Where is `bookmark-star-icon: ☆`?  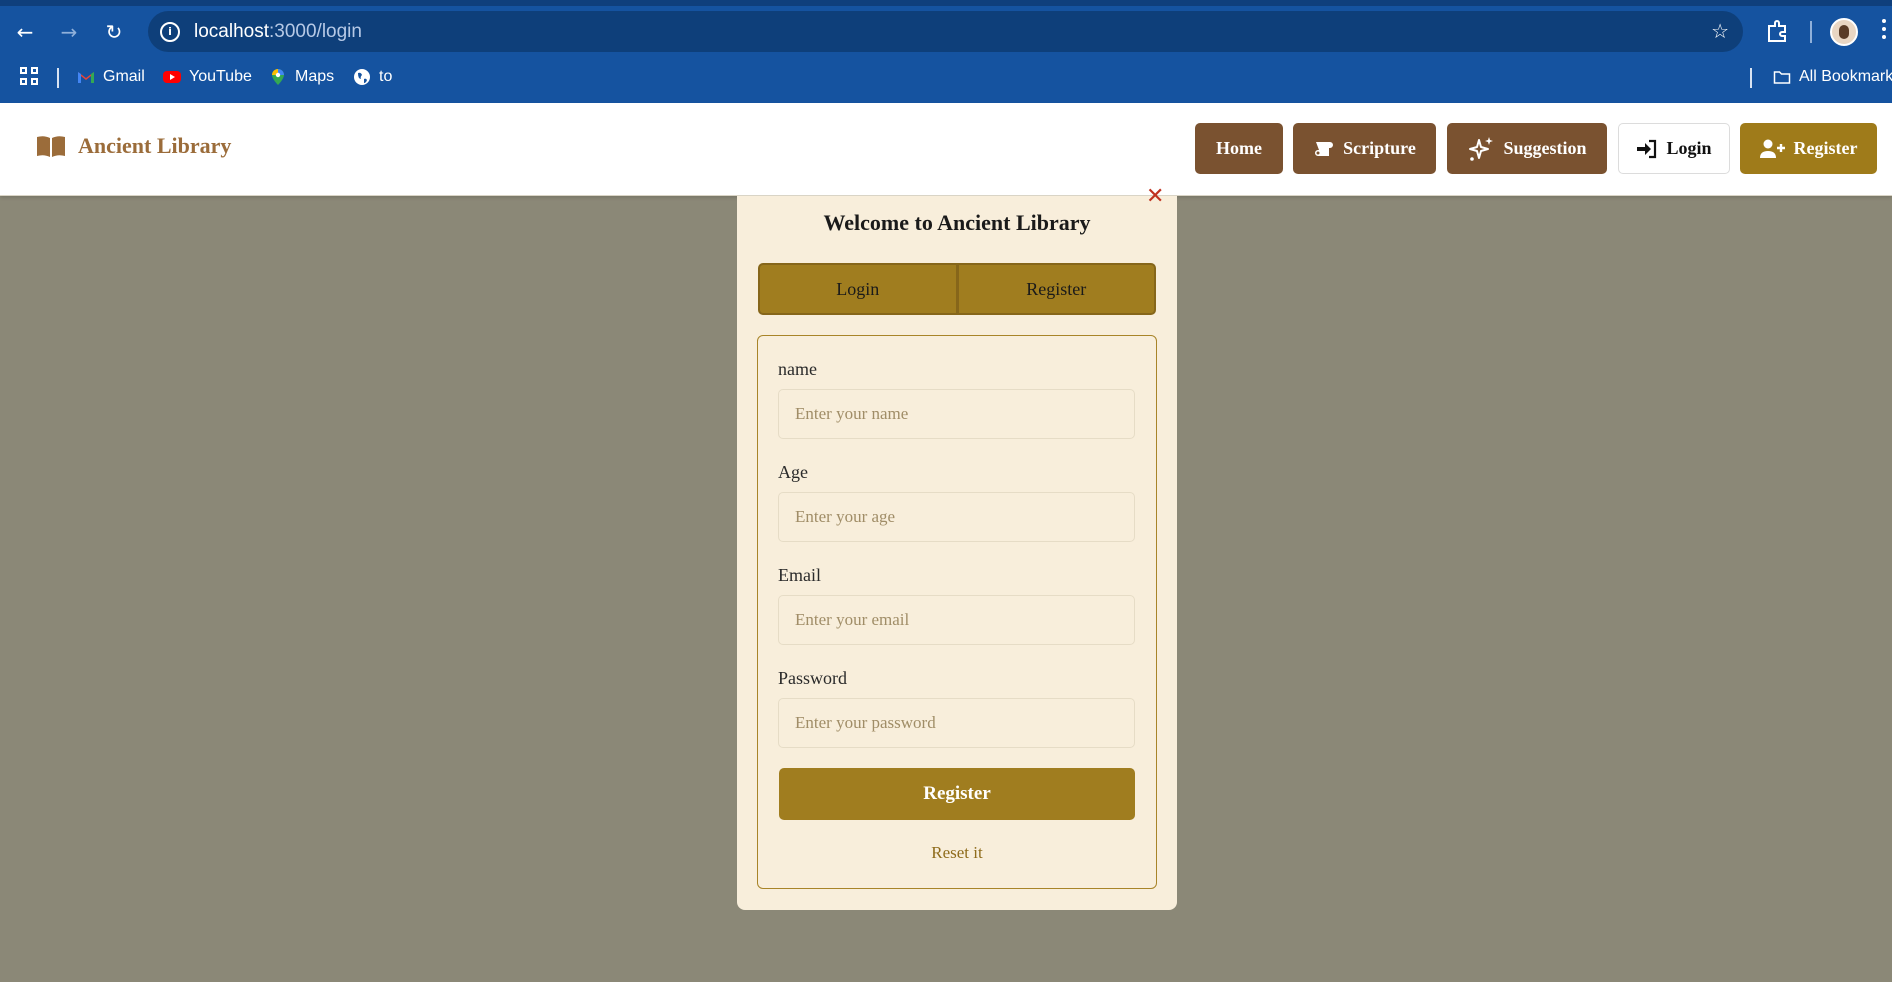 bookmark-star-icon: ☆ is located at coordinates (1720, 31).